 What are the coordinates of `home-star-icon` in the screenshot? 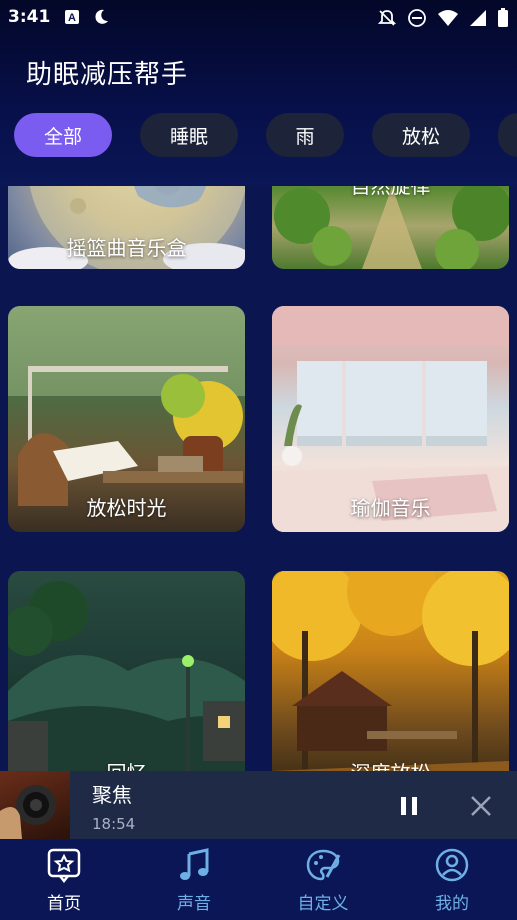 It's located at (64, 865).